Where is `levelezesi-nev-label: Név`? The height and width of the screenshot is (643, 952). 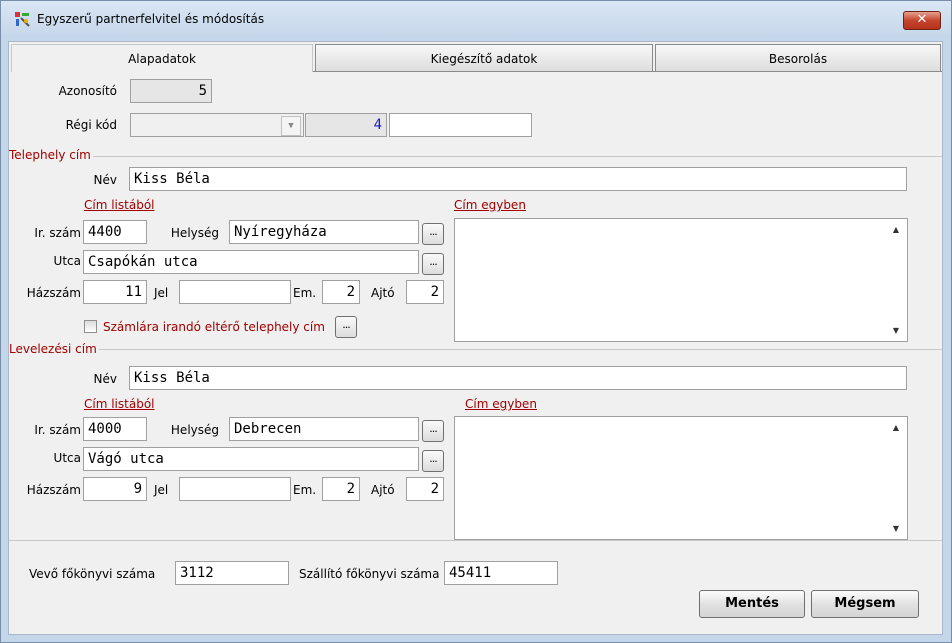
levelezesi-nev-label: Név is located at coordinates (105, 379).